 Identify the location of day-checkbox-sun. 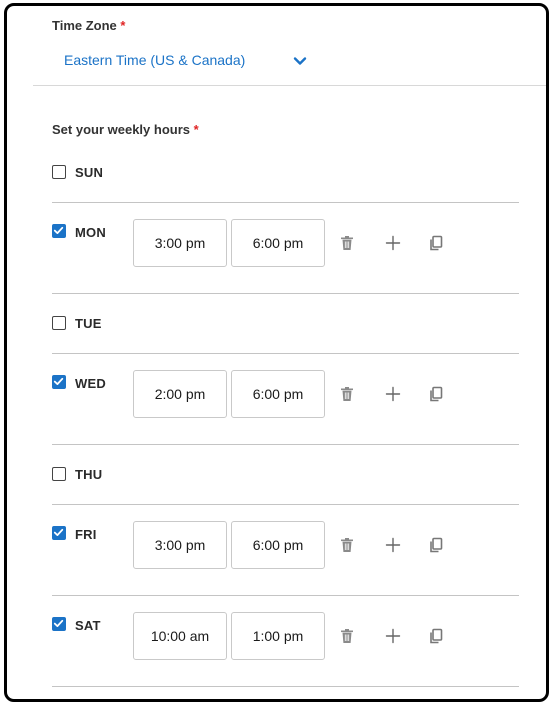
(59, 172).